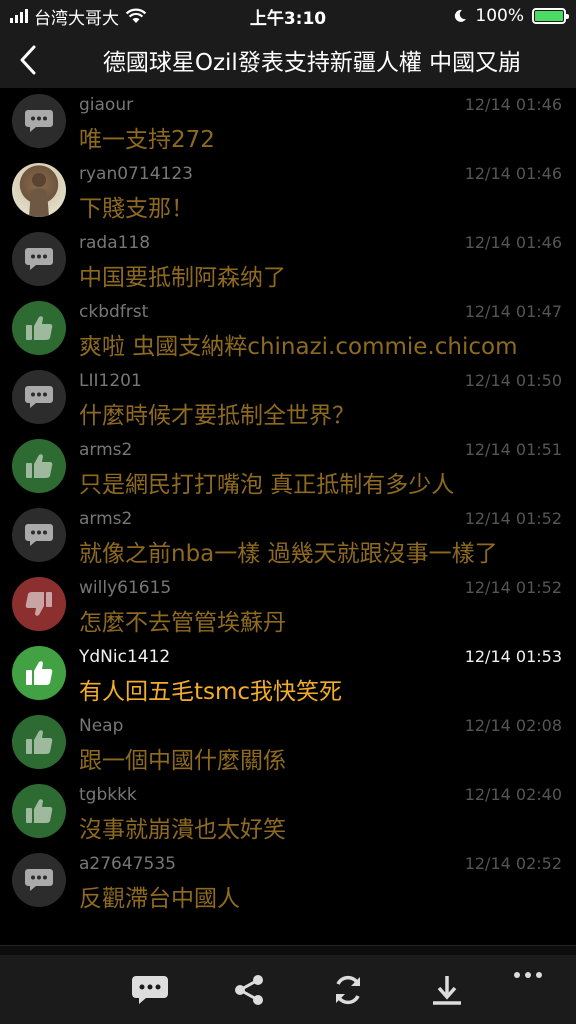 The width and height of the screenshot is (576, 1024). What do you see at coordinates (513, 863) in the screenshot?
I see `comment-time: 12/14 02:52` at bounding box center [513, 863].